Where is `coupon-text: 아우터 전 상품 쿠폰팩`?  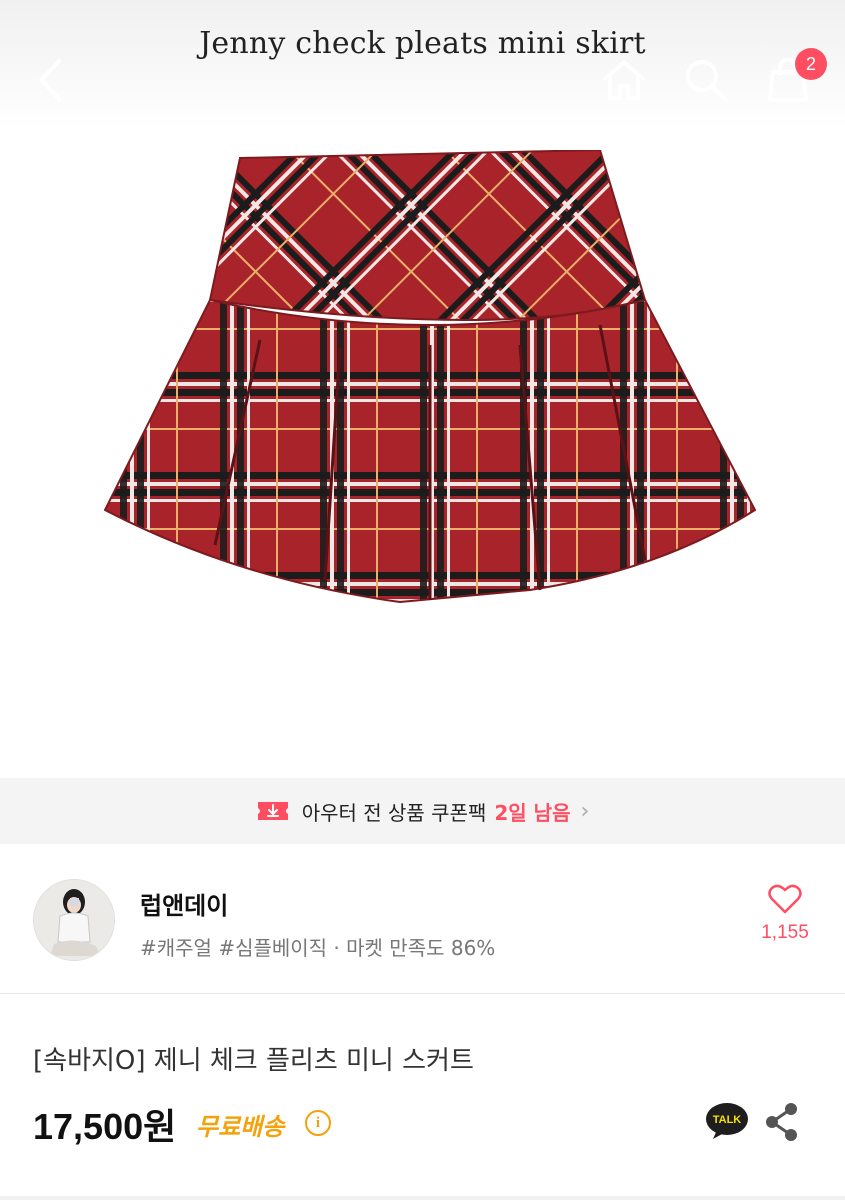 coupon-text: 아우터 전 상품 쿠폰팩 is located at coordinates (394, 812).